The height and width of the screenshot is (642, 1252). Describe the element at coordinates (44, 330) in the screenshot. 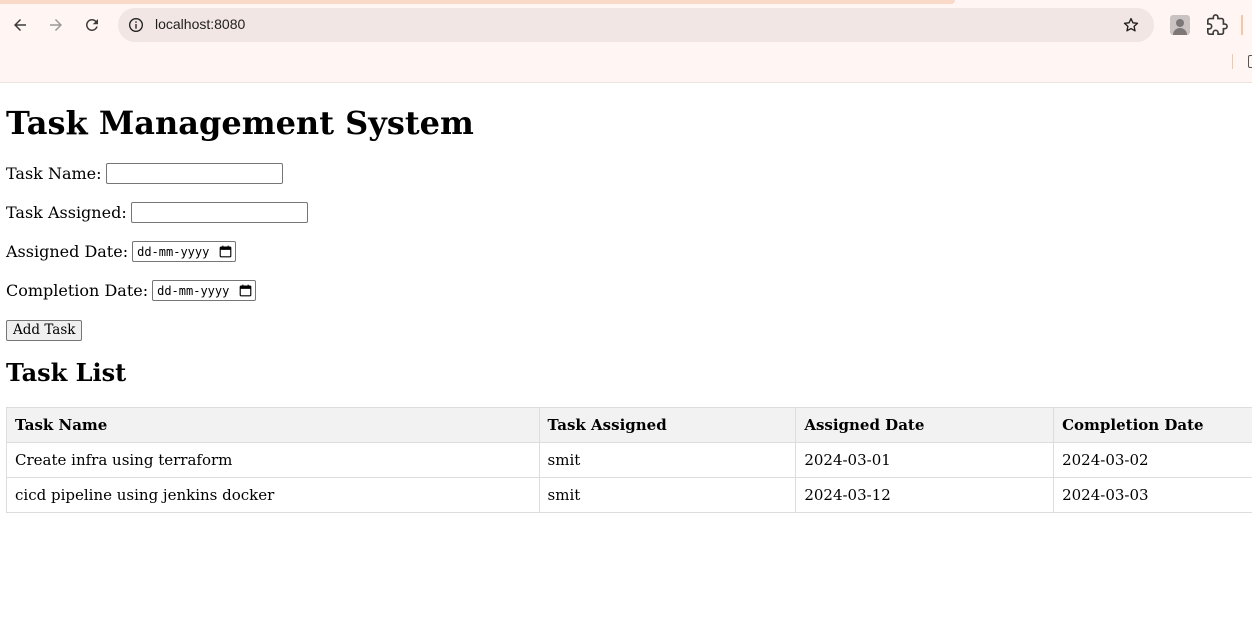

I see `add-task-button: Add Task` at that location.